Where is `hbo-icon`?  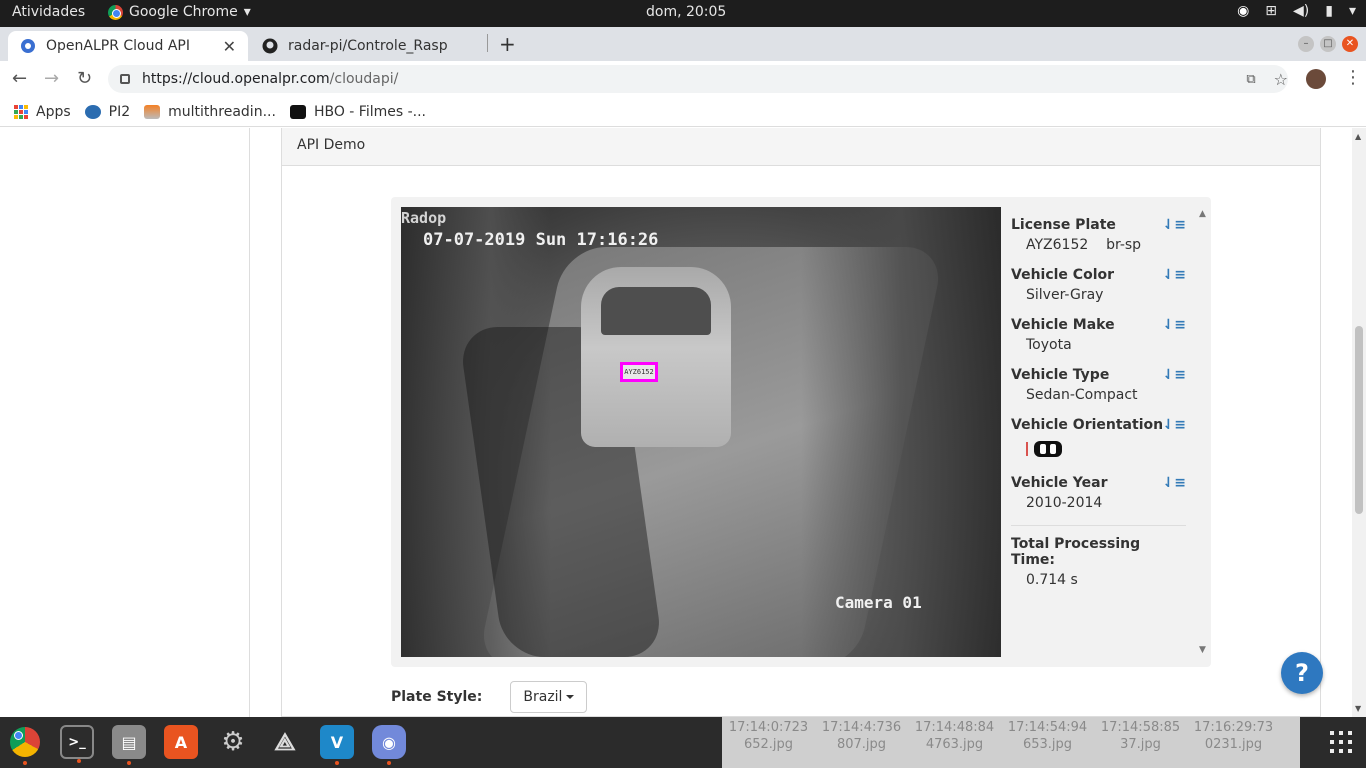 hbo-icon is located at coordinates (297, 111).